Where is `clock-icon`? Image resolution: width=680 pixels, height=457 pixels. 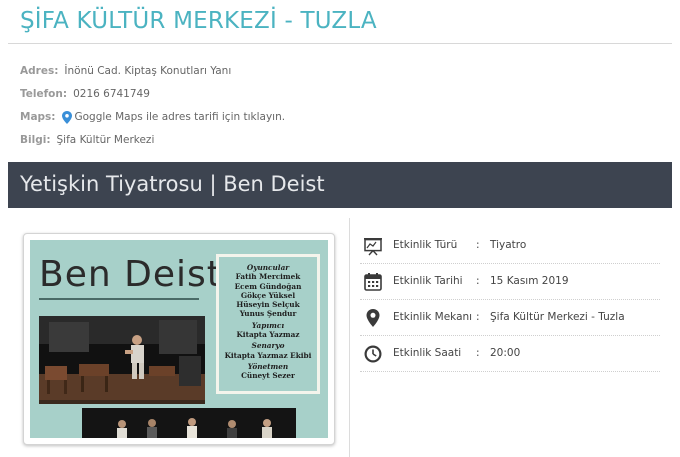
clock-icon is located at coordinates (373, 354).